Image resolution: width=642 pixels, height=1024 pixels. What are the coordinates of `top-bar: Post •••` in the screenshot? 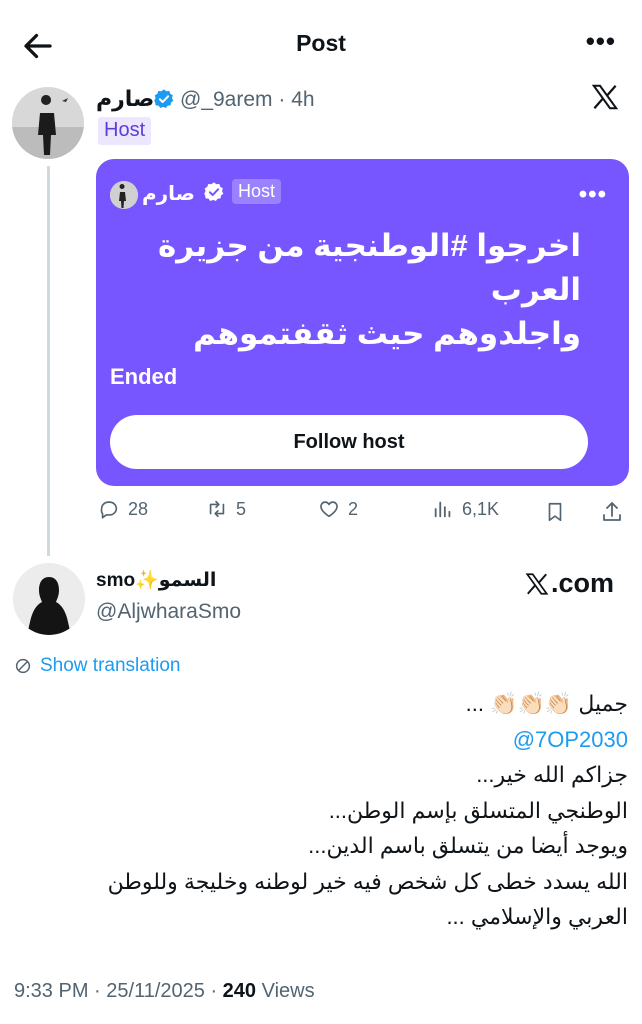 It's located at (321, 44).